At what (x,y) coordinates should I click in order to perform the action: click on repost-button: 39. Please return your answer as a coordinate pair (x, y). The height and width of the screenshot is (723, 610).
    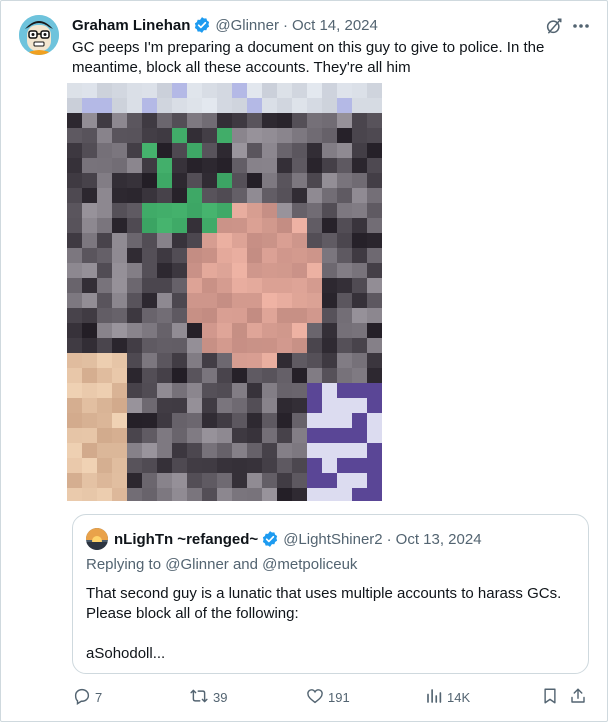
    Looking at the image, I should click on (208, 697).